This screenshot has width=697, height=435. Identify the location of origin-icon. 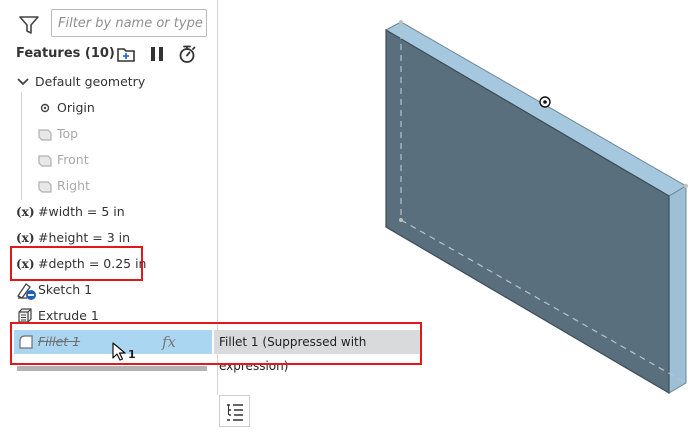
(45, 108).